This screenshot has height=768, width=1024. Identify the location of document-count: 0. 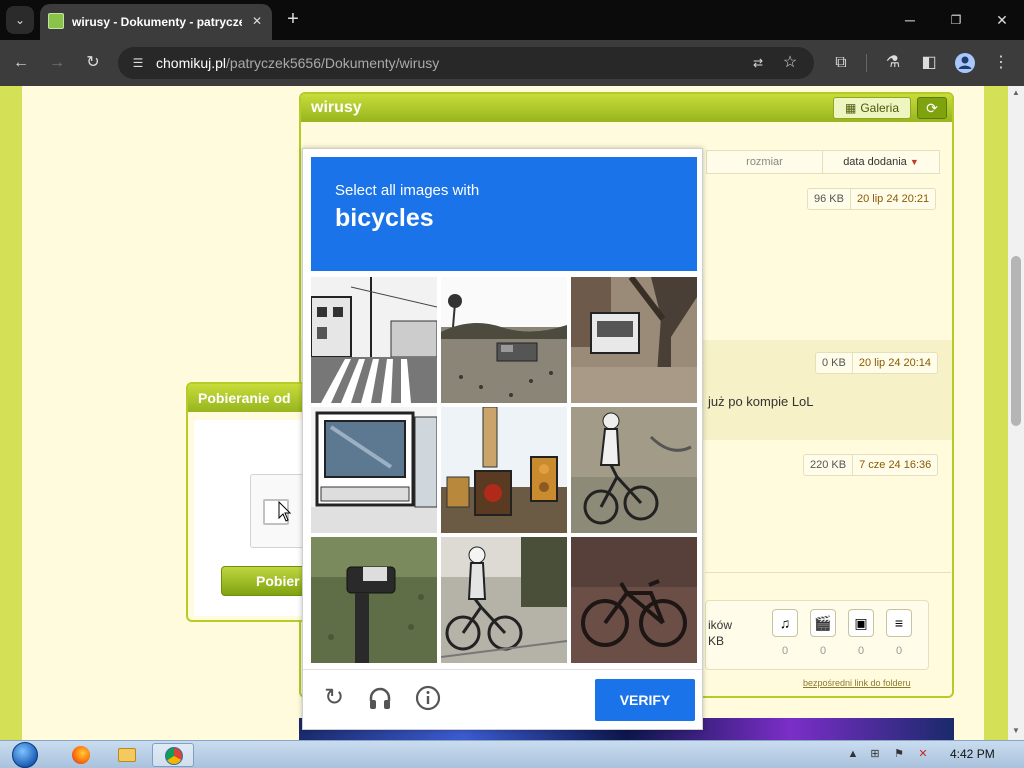
(899, 651).